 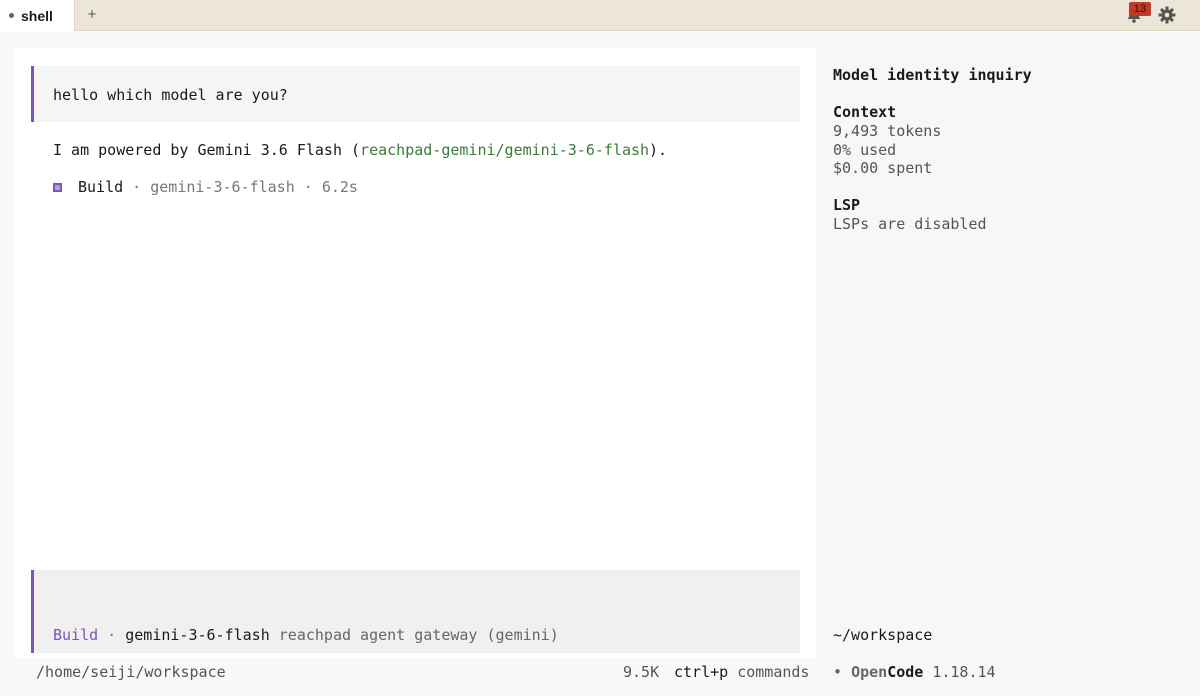 What do you see at coordinates (207, 150) in the screenshot?
I see `reply-prefix: I am powered by Gemini 3.6 Flash (` at bounding box center [207, 150].